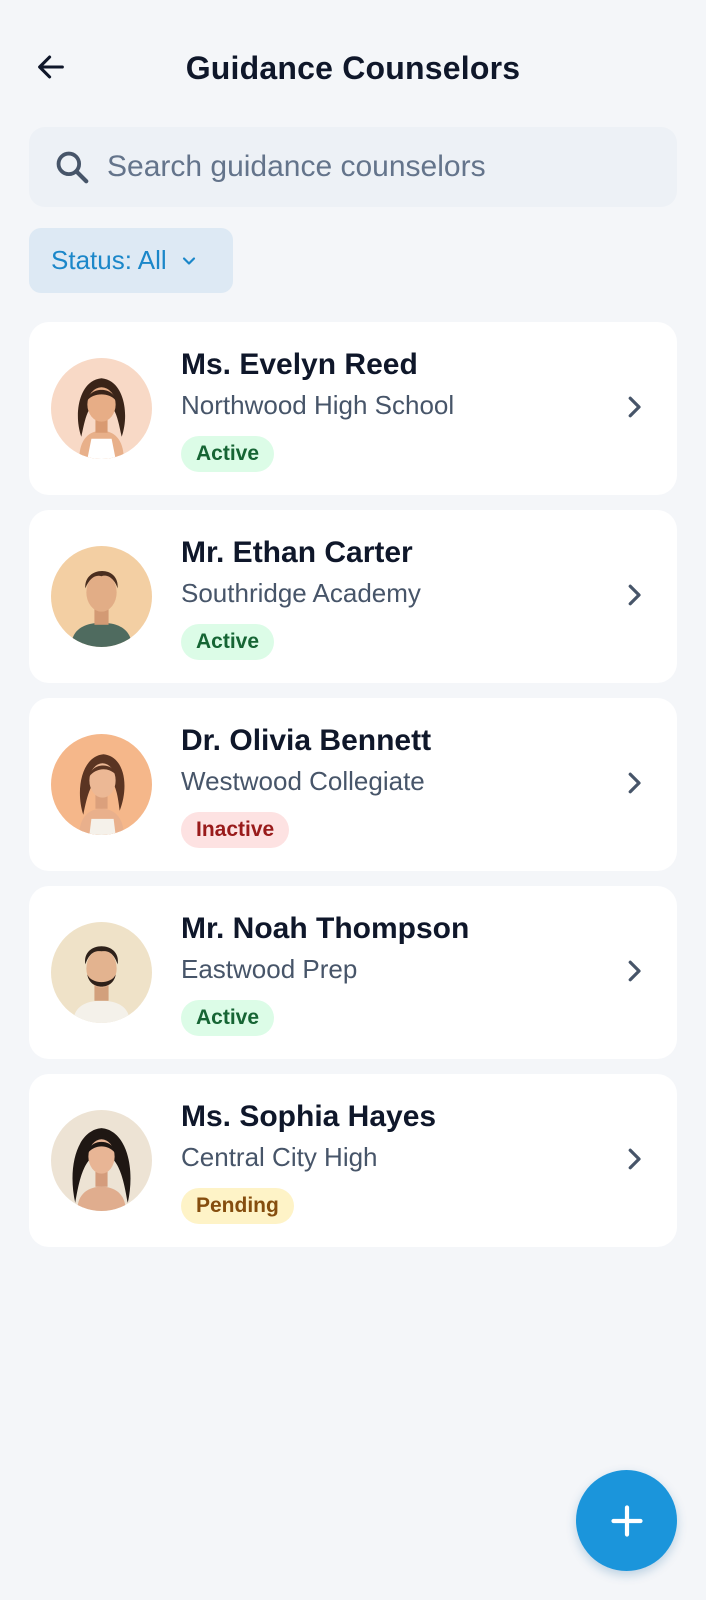  I want to click on add-counselor-button, so click(626, 1520).